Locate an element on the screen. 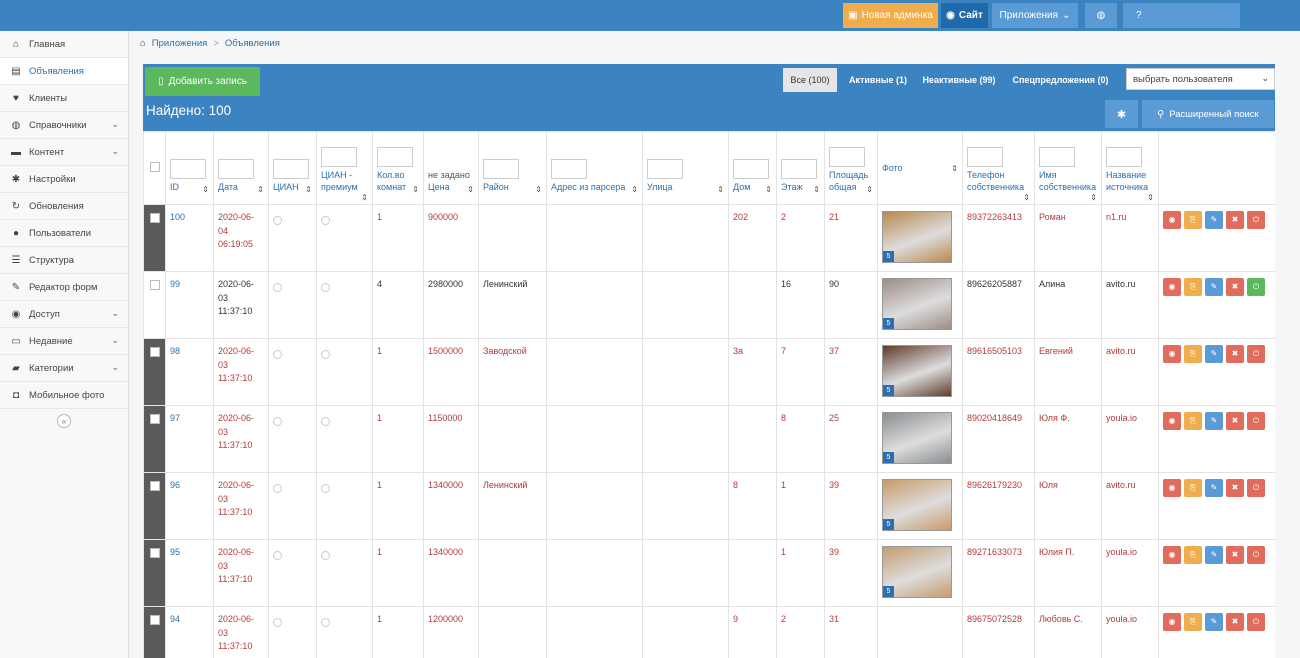 Image resolution: width=1300 pixels, height=658 pixels. id-filter-input is located at coordinates (188, 169).